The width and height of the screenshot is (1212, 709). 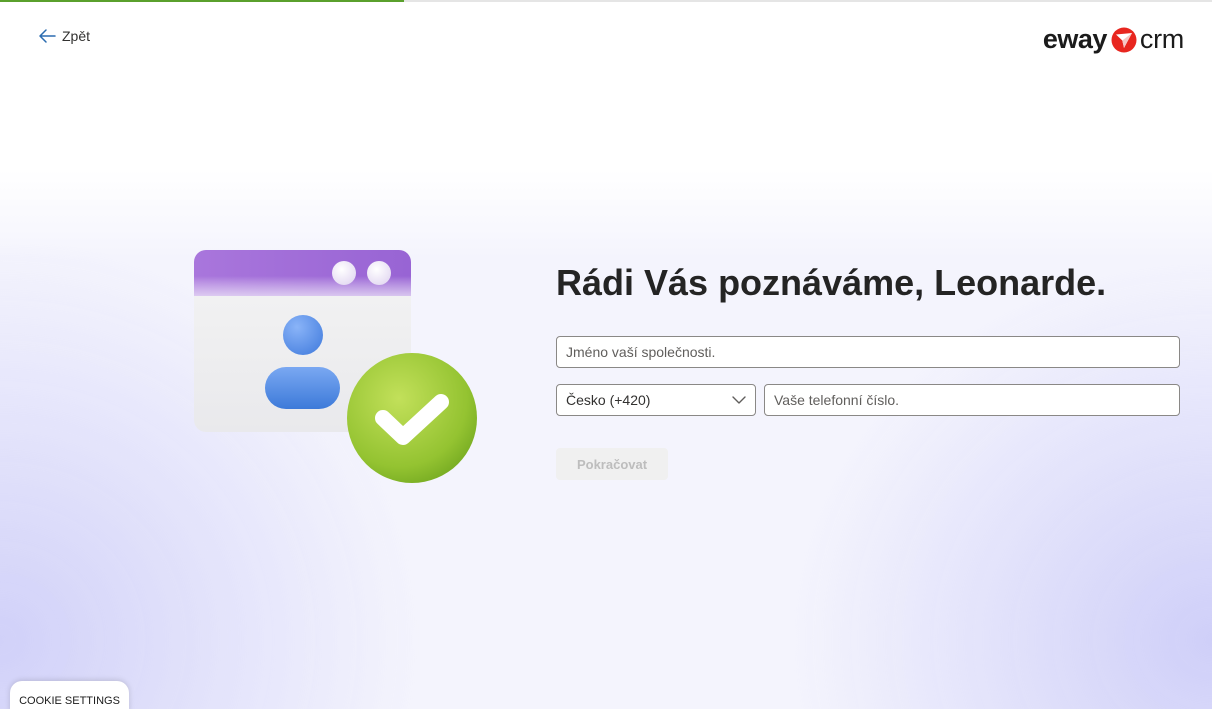 What do you see at coordinates (76, 36) in the screenshot?
I see `back-label: Zpět` at bounding box center [76, 36].